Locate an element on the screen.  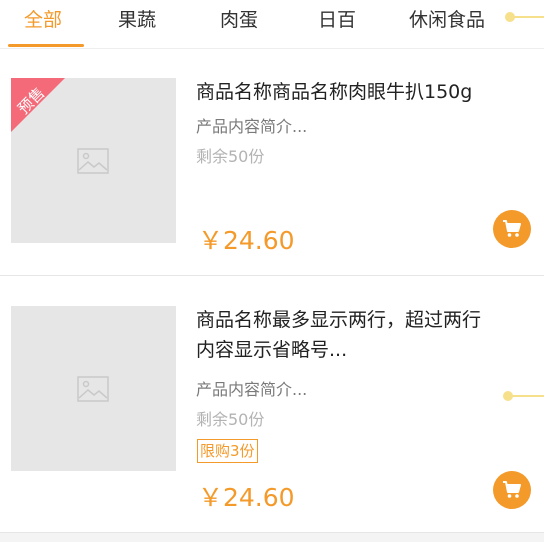
tab-scroll-indicator-line is located at coordinates (528, 17).